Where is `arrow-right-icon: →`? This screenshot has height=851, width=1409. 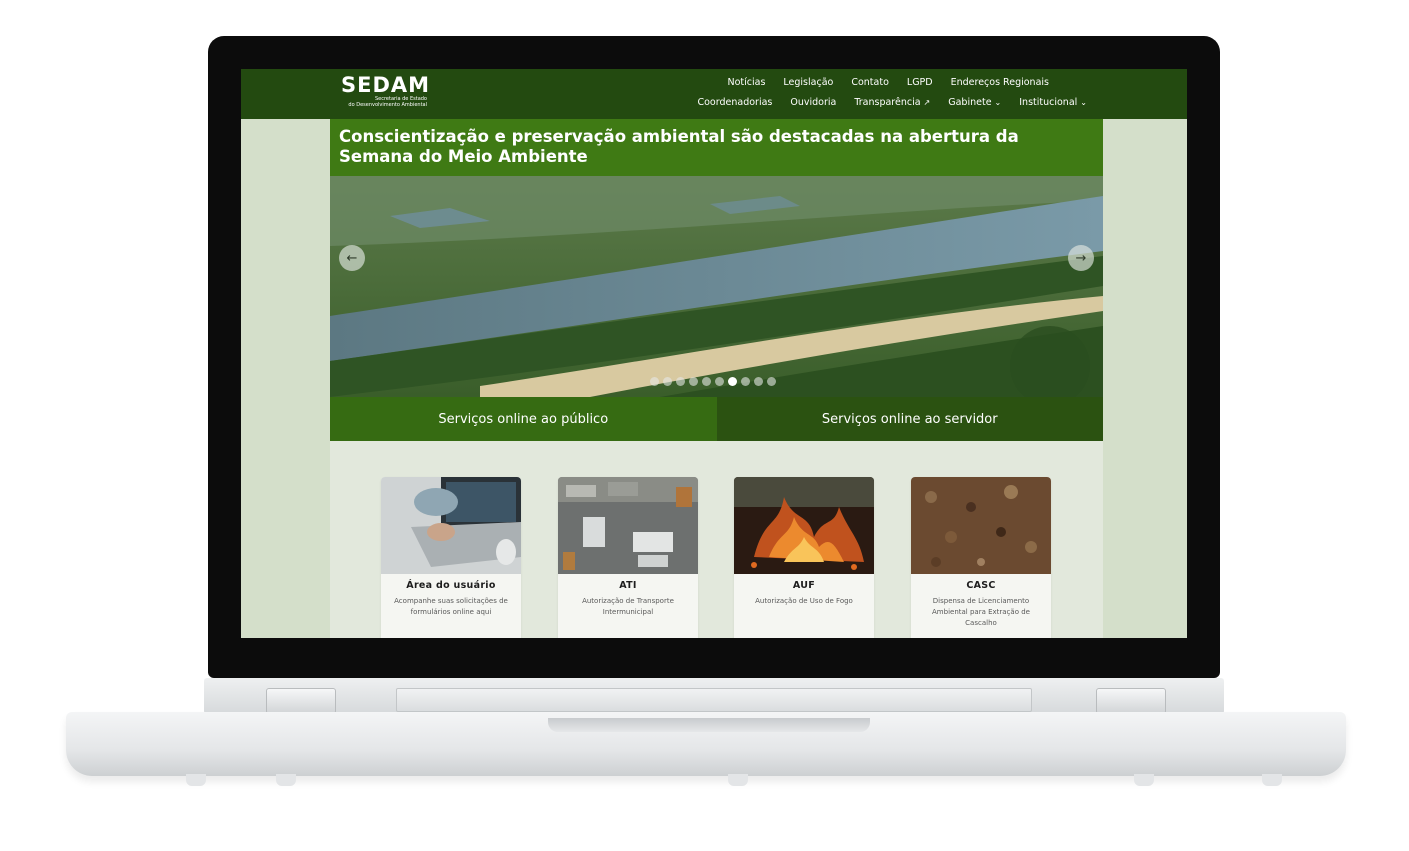 arrow-right-icon: → is located at coordinates (1081, 258).